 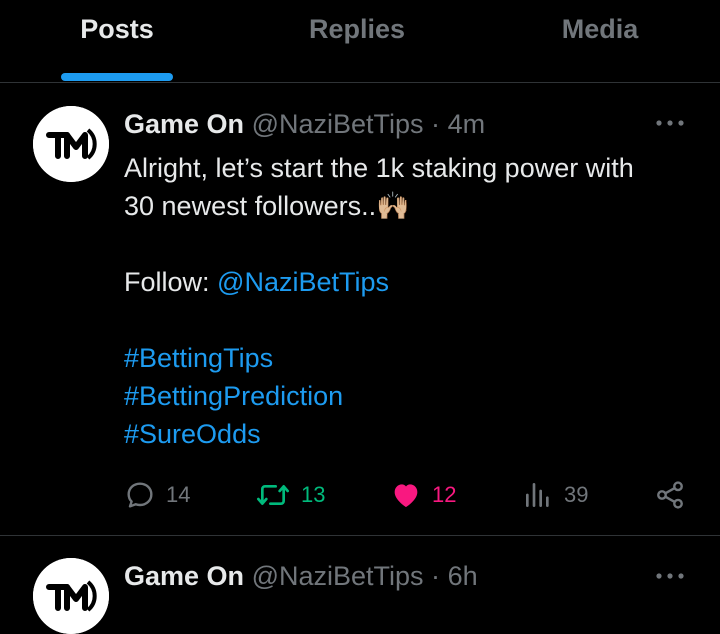 I want to click on share-icon, so click(x=670, y=495).